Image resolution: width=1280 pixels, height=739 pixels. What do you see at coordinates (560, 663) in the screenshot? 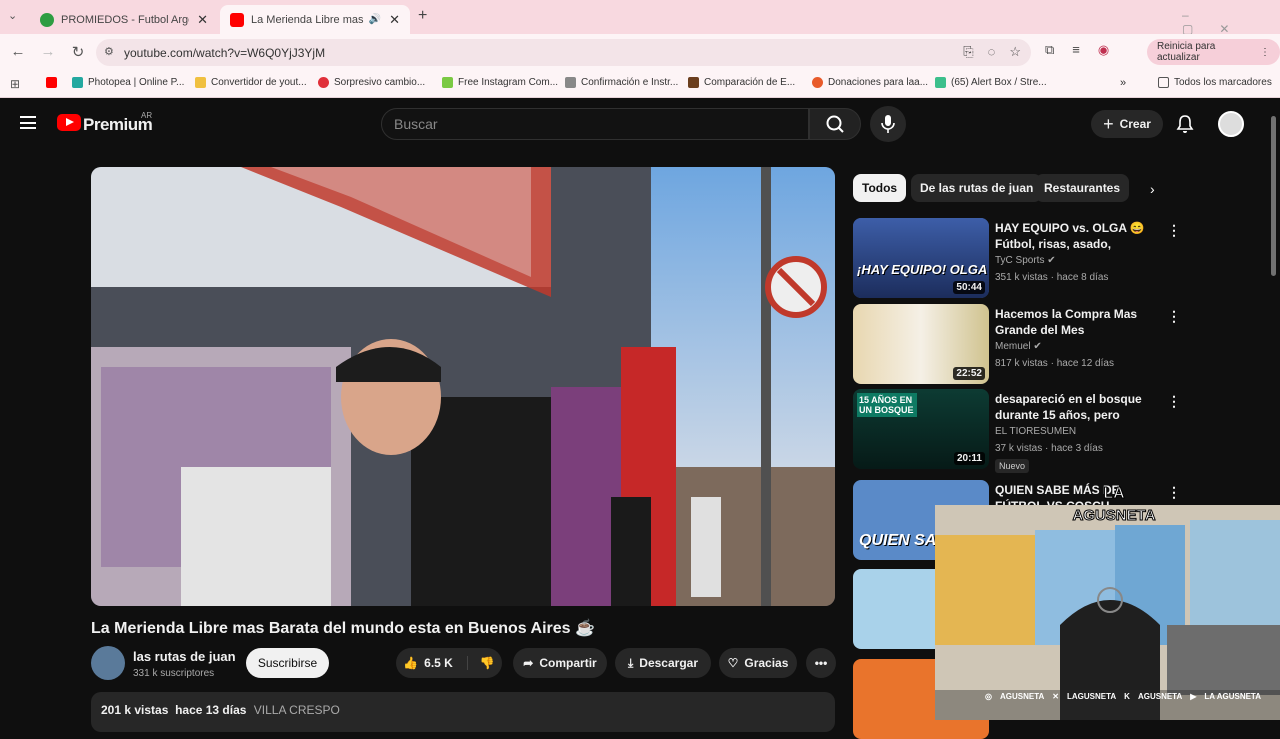
I see `share-button: ➦ Compartir` at bounding box center [560, 663].